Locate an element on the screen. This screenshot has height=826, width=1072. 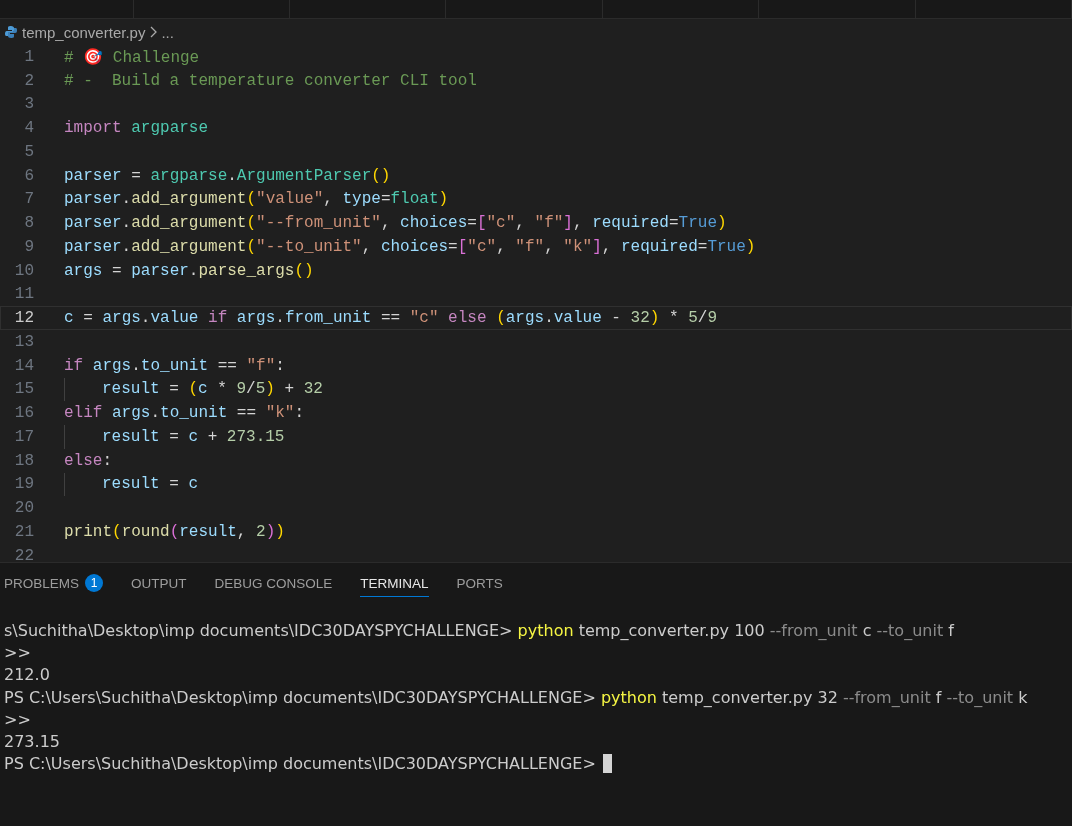
code-line: args = parser.parse_args() is located at coordinates (189, 270).